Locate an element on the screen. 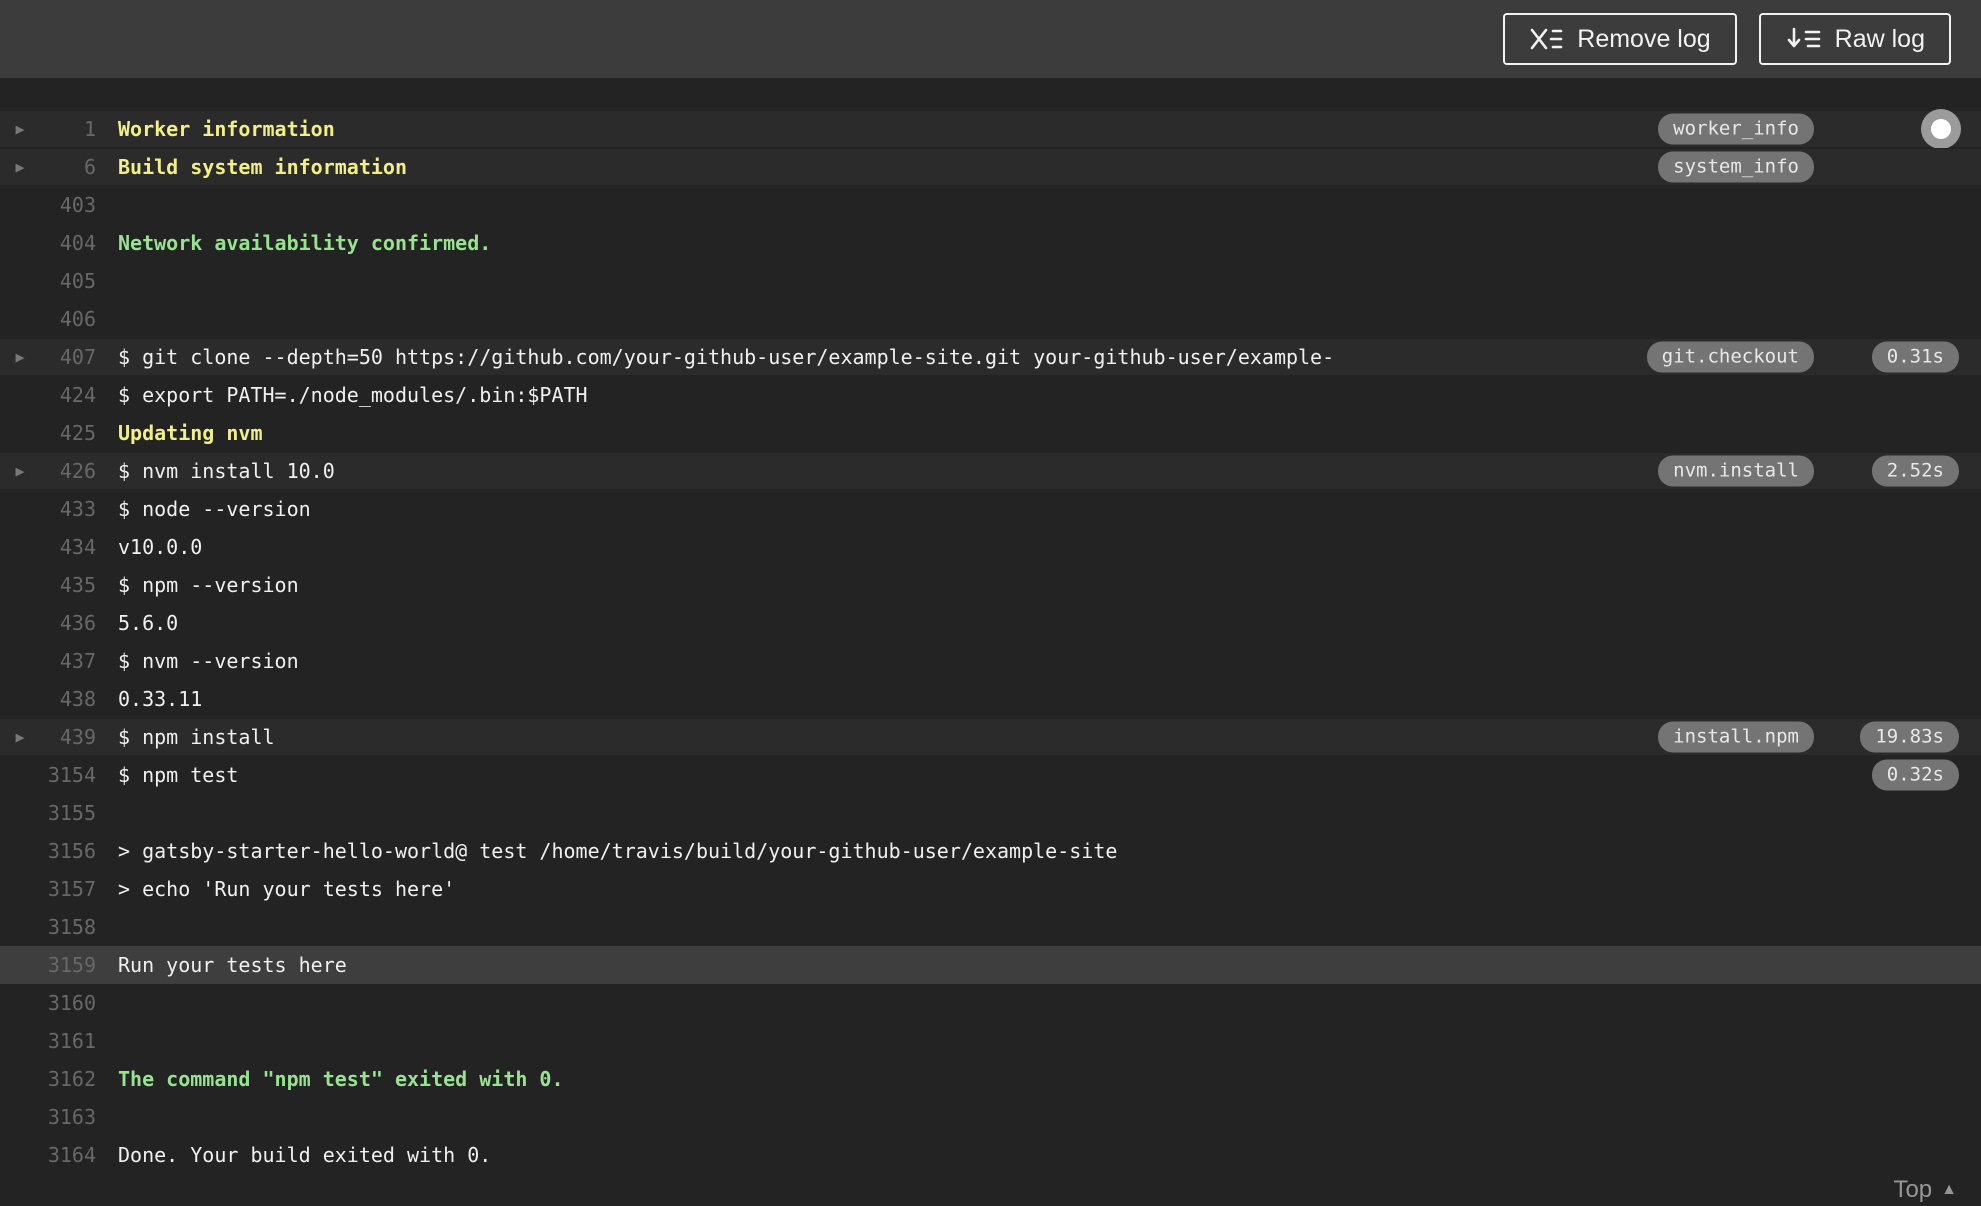 This screenshot has height=1206, width=1981. line-text: $ npm --version is located at coordinates (208, 585).